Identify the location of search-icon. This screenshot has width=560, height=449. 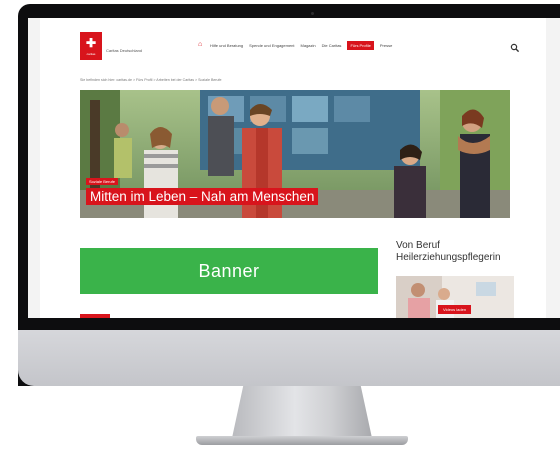
(515, 46).